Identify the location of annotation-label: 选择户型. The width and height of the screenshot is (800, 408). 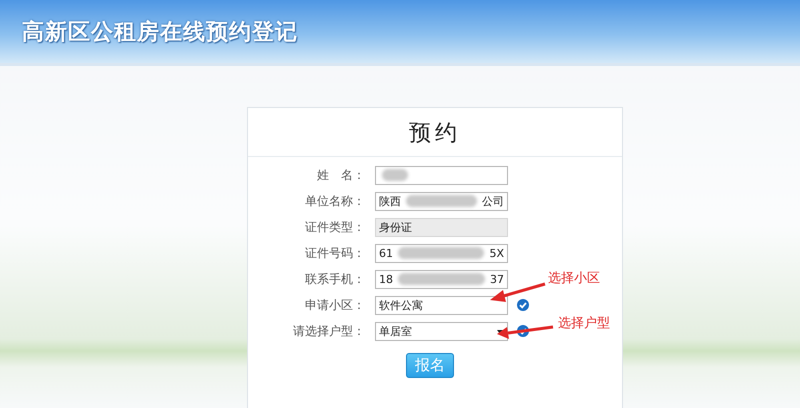
(584, 323).